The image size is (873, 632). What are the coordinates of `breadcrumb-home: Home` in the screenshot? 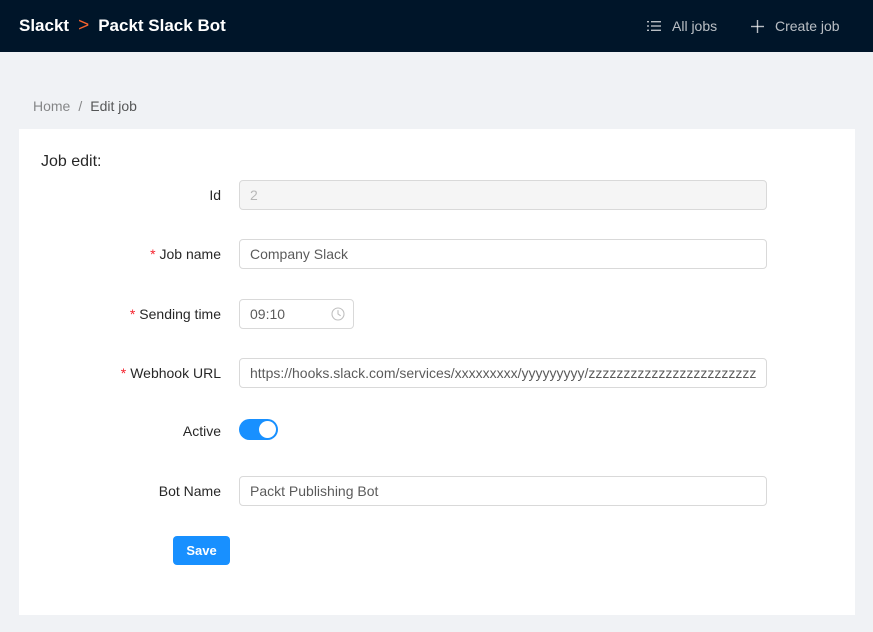 It's located at (51, 106).